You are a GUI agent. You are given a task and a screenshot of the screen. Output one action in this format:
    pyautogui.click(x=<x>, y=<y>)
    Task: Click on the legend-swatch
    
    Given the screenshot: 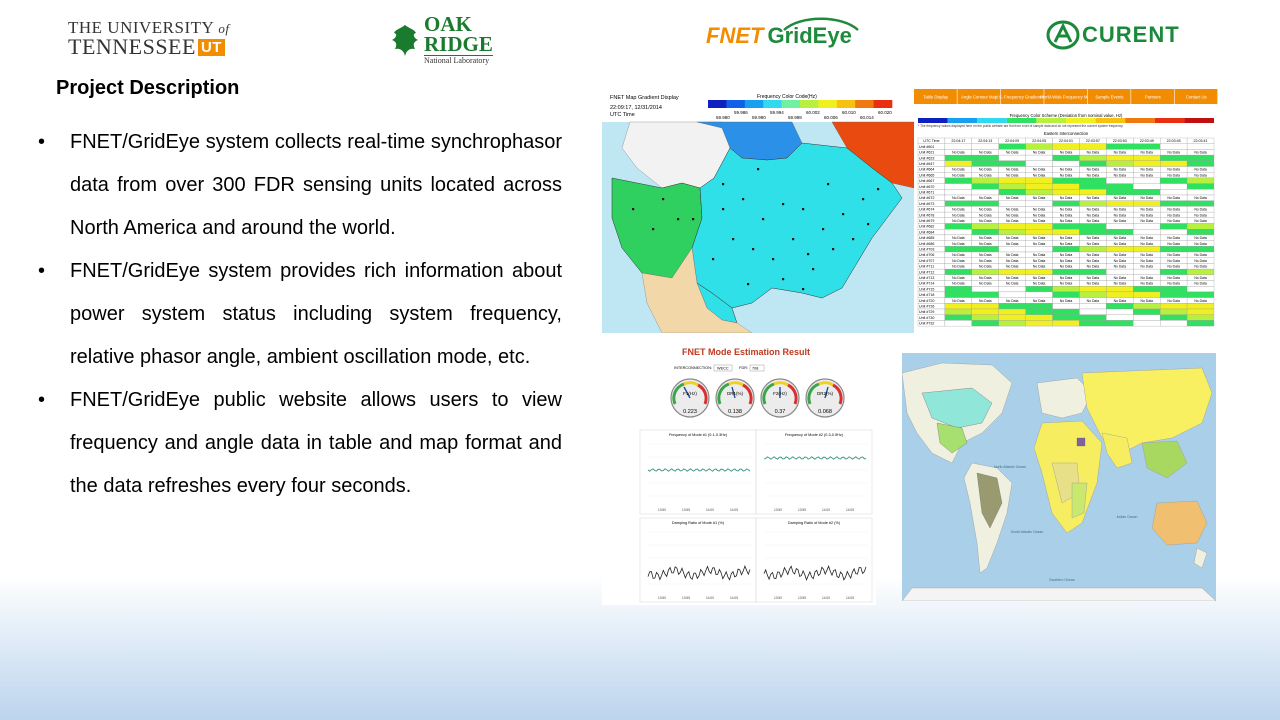 What is the action you would take?
    pyautogui.click(x=717, y=104)
    